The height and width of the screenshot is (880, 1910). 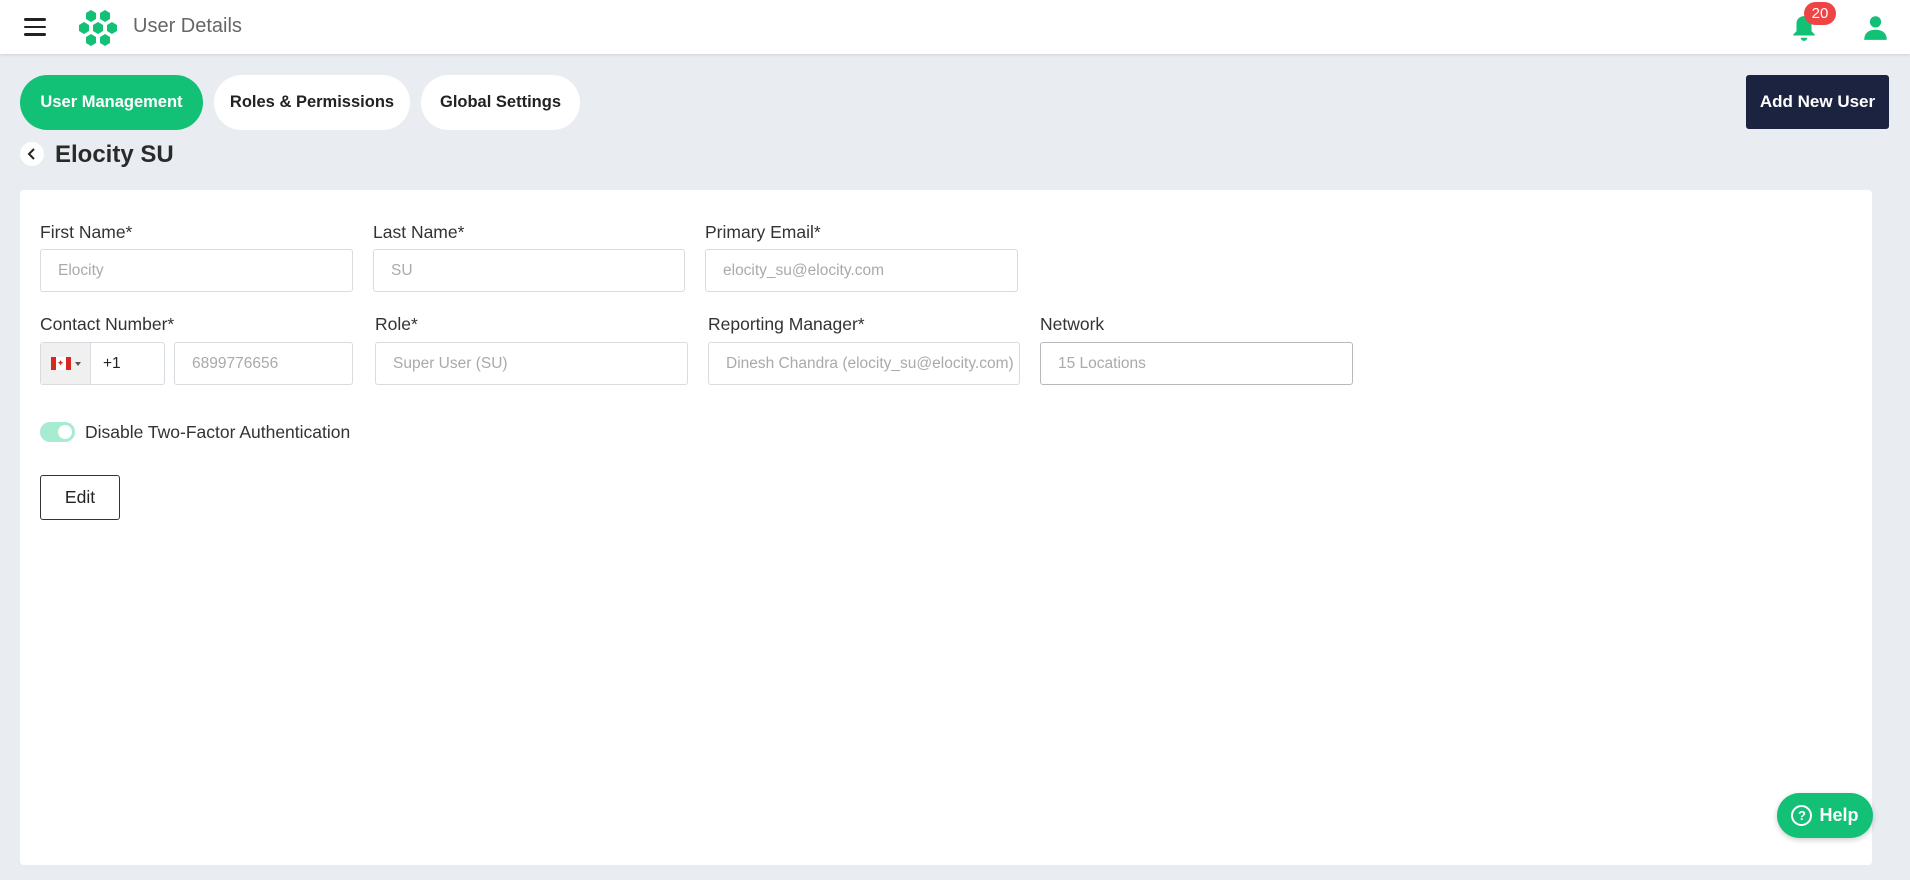 I want to click on edit-button: Edit, so click(x=80, y=497).